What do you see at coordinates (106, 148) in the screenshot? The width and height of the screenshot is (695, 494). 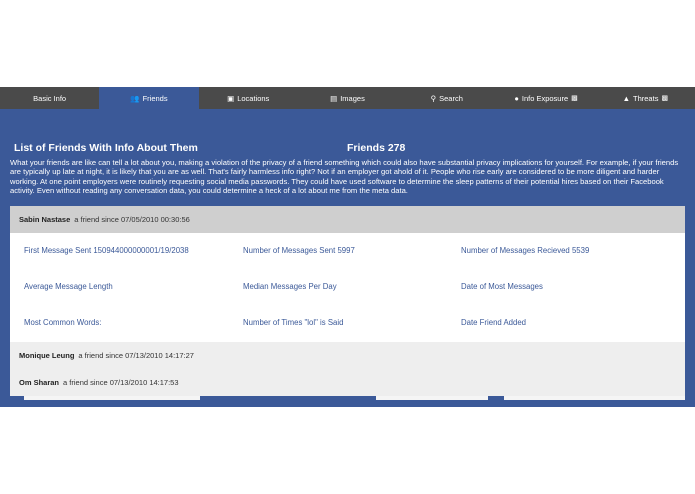 I see `page-title: List of Friends With Info About Them` at bounding box center [106, 148].